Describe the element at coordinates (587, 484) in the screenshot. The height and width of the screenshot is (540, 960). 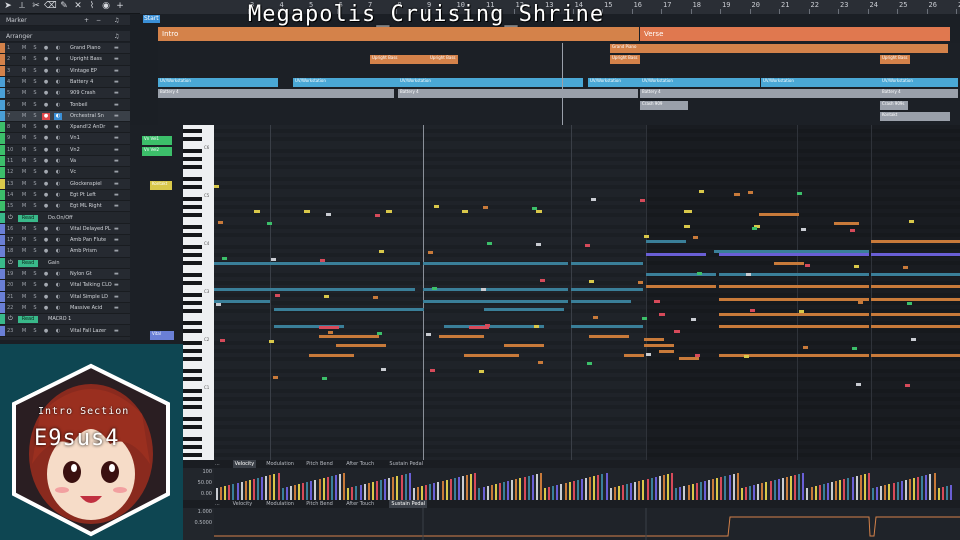
I see `velocity-lane` at that location.